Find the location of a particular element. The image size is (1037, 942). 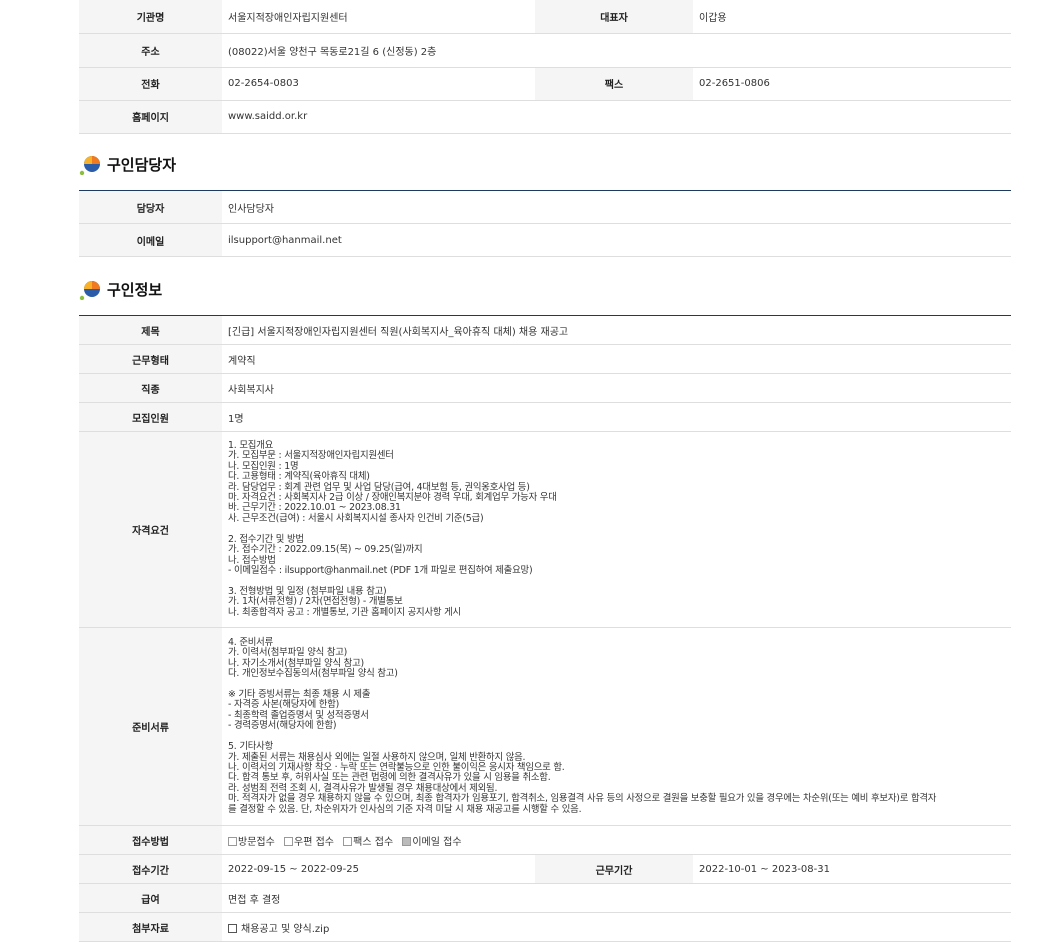

job-section-title: 구인정보 is located at coordinates (135, 289).